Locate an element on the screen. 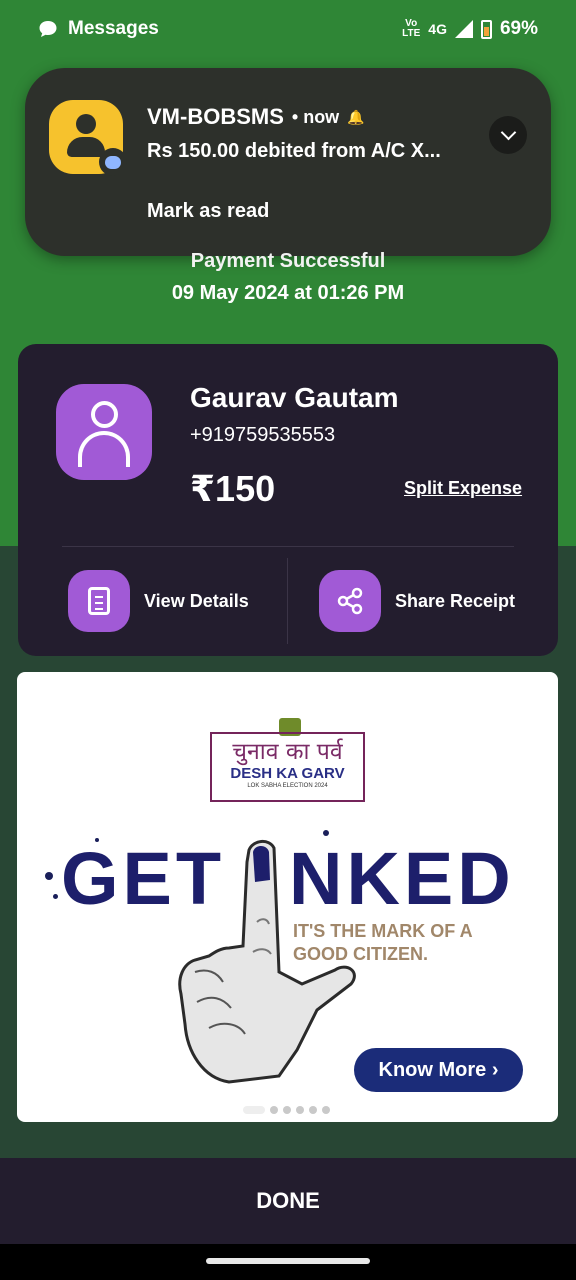  payee-avatar-icon is located at coordinates (104, 432).